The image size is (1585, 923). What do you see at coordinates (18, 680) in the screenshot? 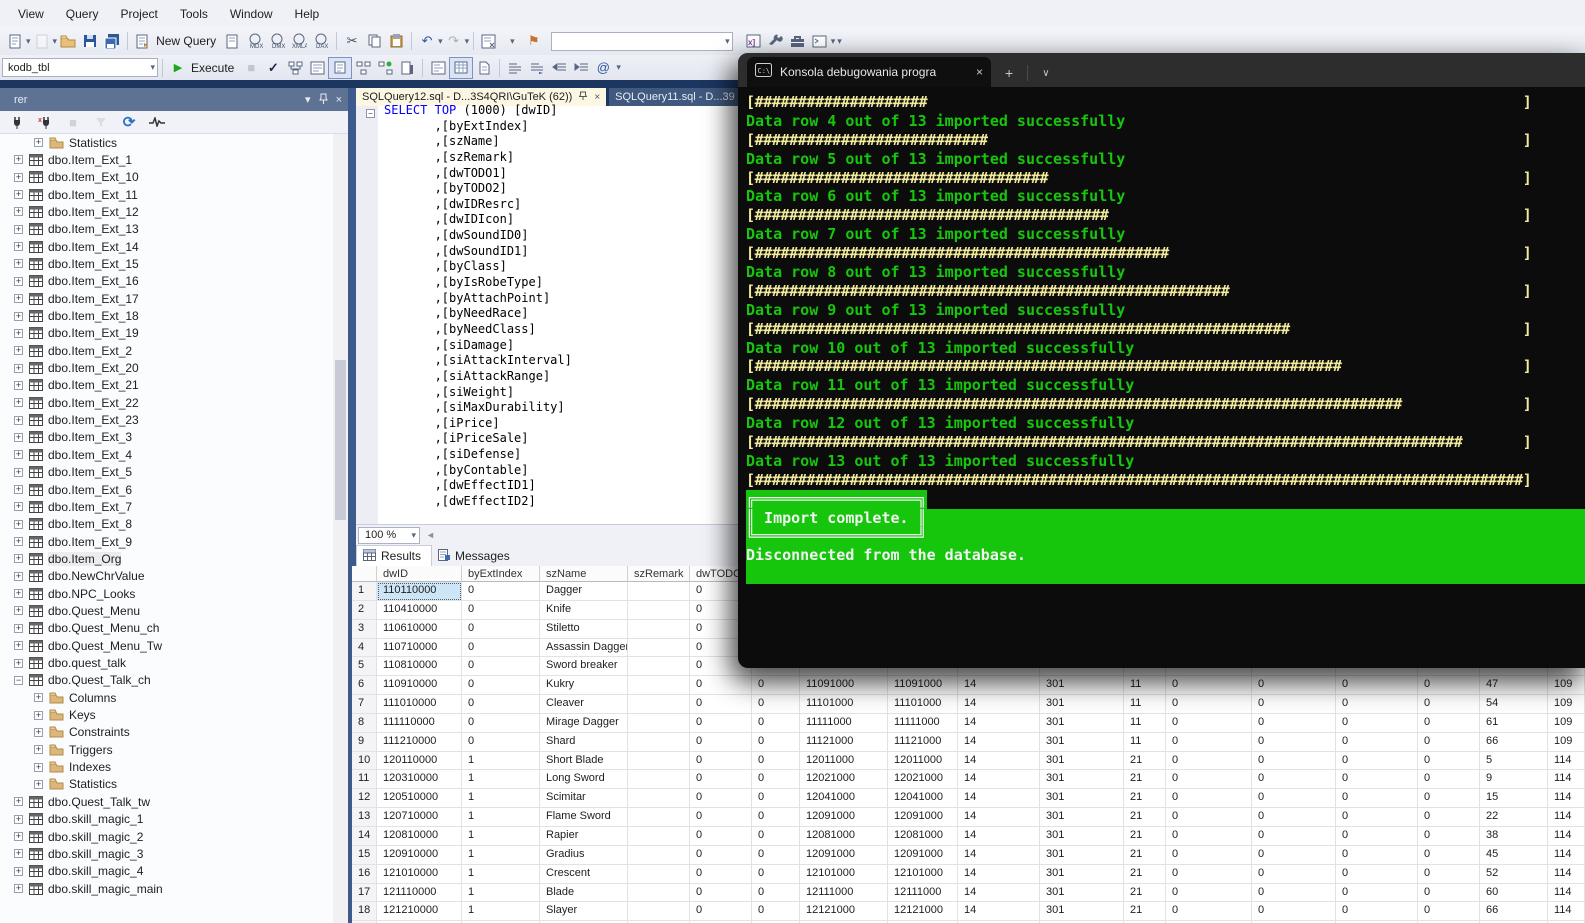
I see `tree-expander-icon: −` at bounding box center [18, 680].